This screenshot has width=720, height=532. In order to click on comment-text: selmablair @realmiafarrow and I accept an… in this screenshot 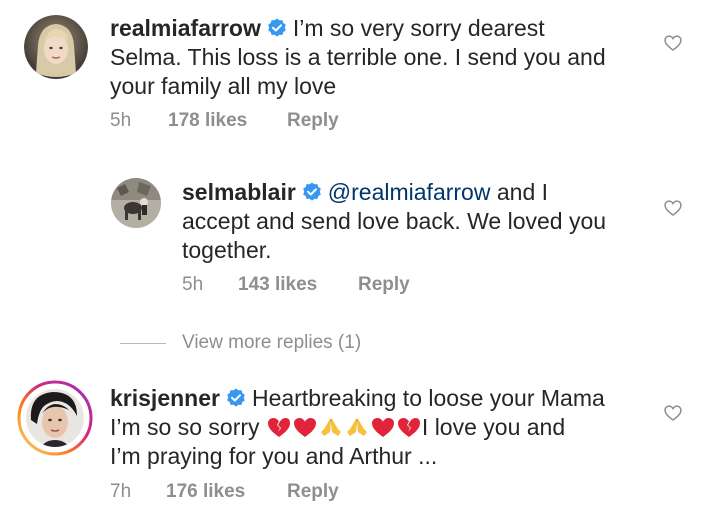, I will do `click(417, 221)`.